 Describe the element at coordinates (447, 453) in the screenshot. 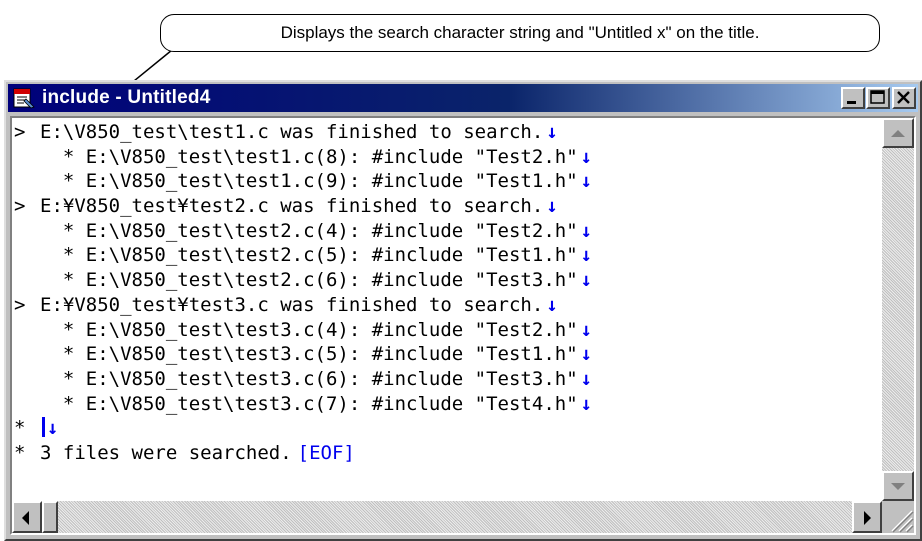

I see `summary-line: * 3 files were searched. [EOF]` at that location.